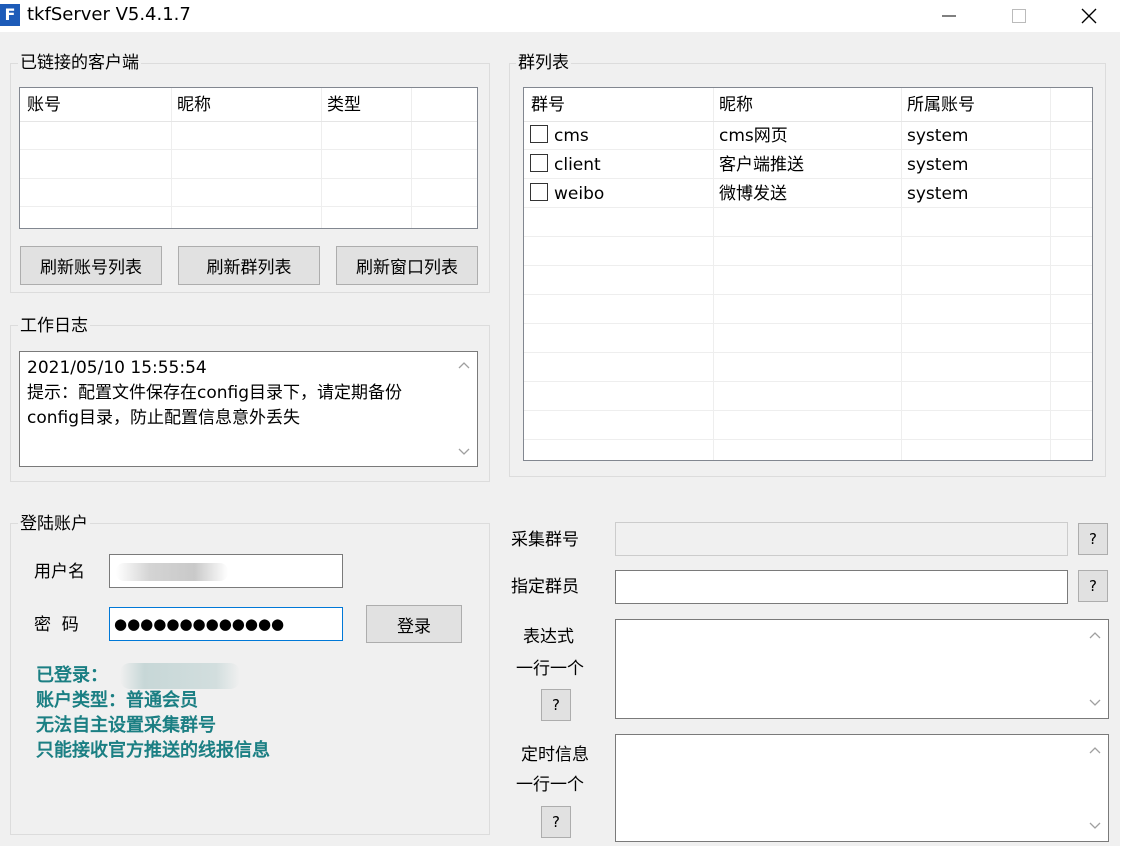 The height and width of the screenshot is (846, 1126). Describe the element at coordinates (414, 624) in the screenshot. I see `login-button: 登录` at that location.